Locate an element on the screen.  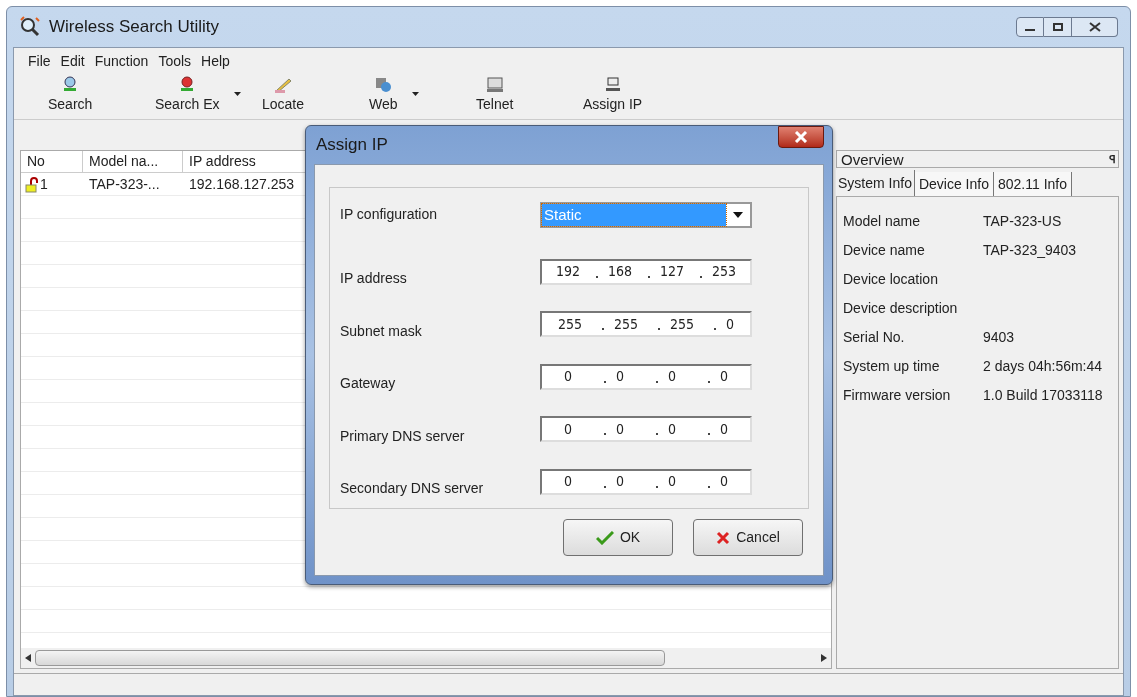
scroll-right-icon is located at coordinates (824, 658).